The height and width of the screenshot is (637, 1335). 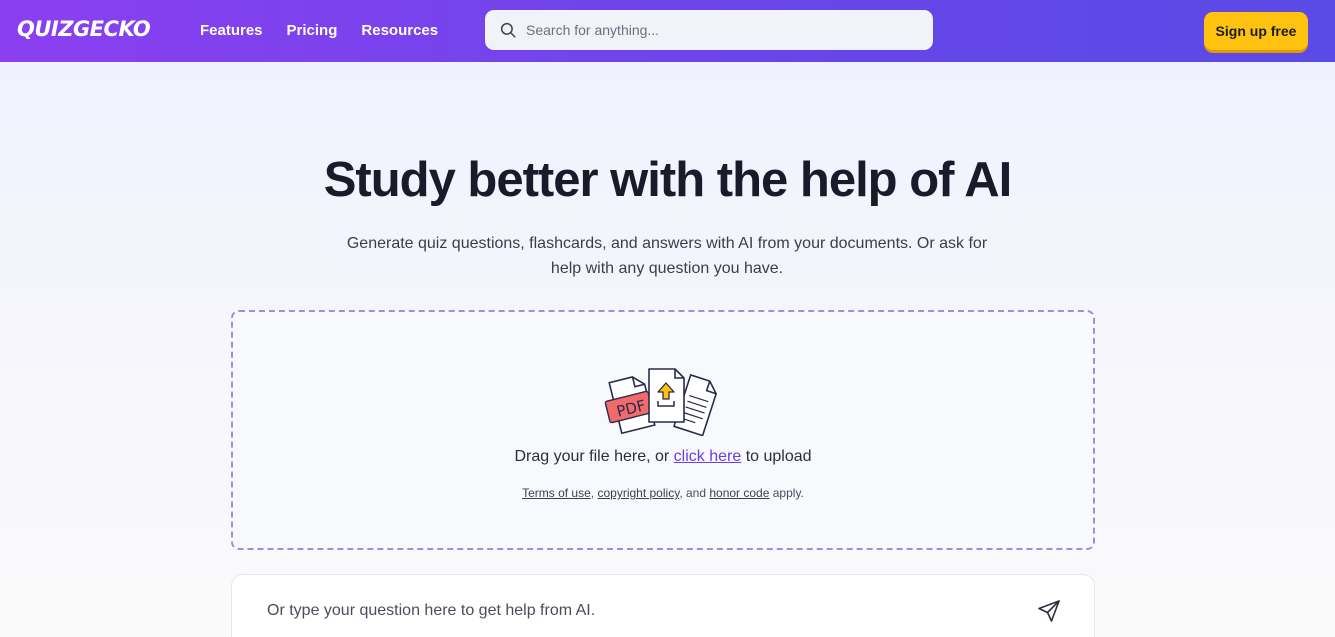 I want to click on send-icon, so click(x=1049, y=611).